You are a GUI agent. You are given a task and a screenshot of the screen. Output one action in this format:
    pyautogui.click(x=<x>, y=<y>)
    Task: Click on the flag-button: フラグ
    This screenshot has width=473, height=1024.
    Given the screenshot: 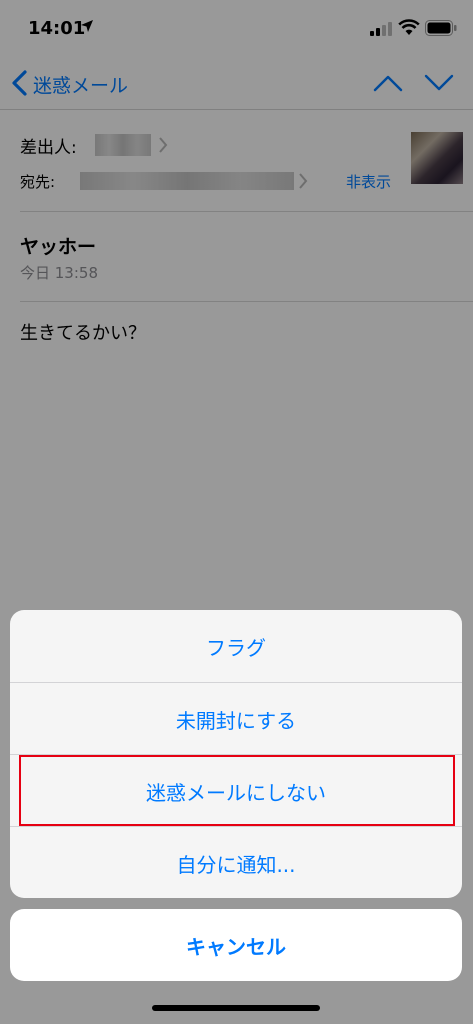 What is the action you would take?
    pyautogui.click(x=236, y=646)
    